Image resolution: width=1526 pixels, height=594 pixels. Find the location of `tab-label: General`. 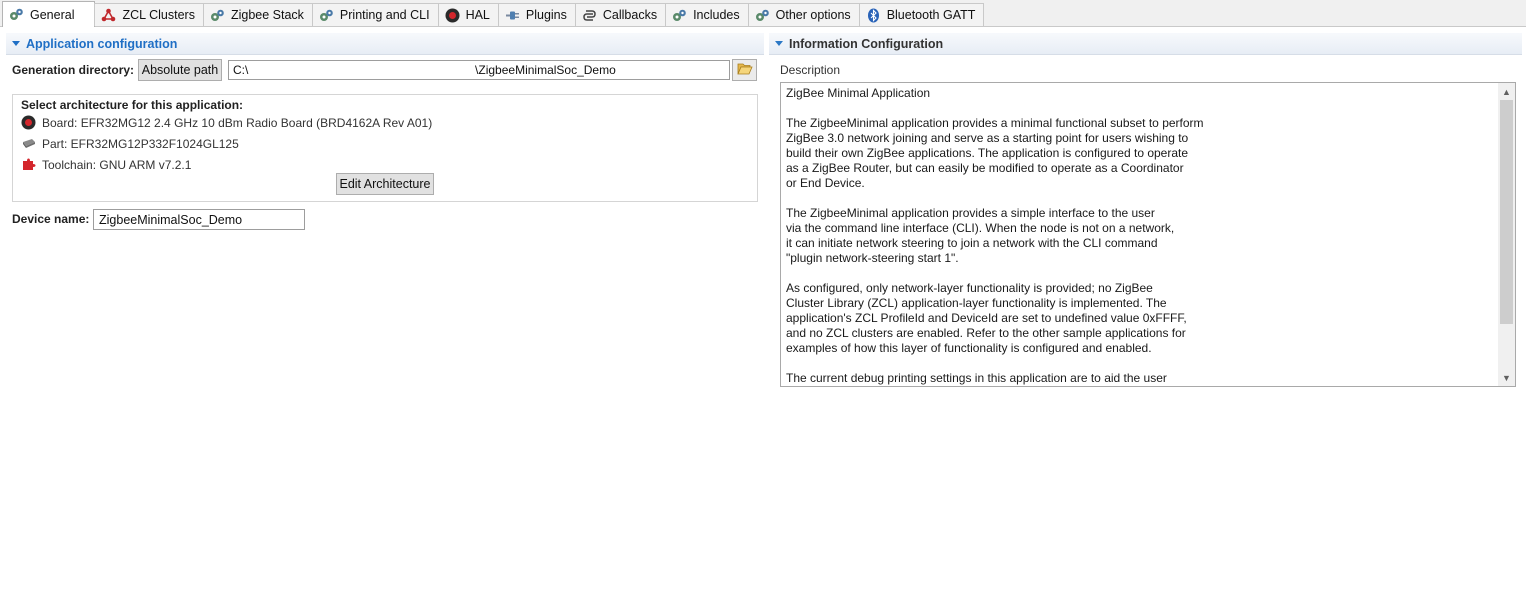

tab-label: General is located at coordinates (52, 14).